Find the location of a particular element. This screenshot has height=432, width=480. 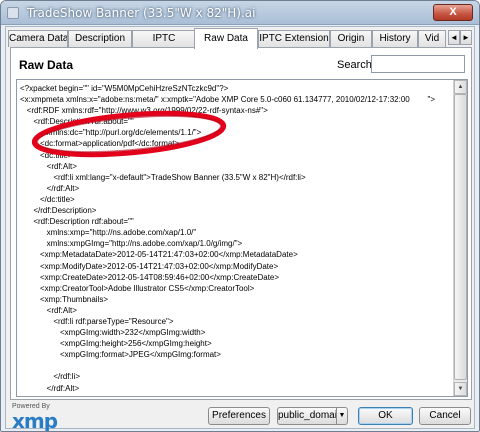

search-label: Search: is located at coordinates (356, 65).